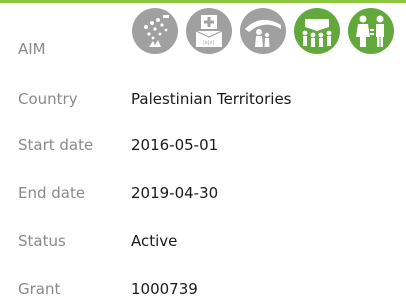 The image size is (406, 299). I want to click on end-date-label: End date, so click(52, 193).